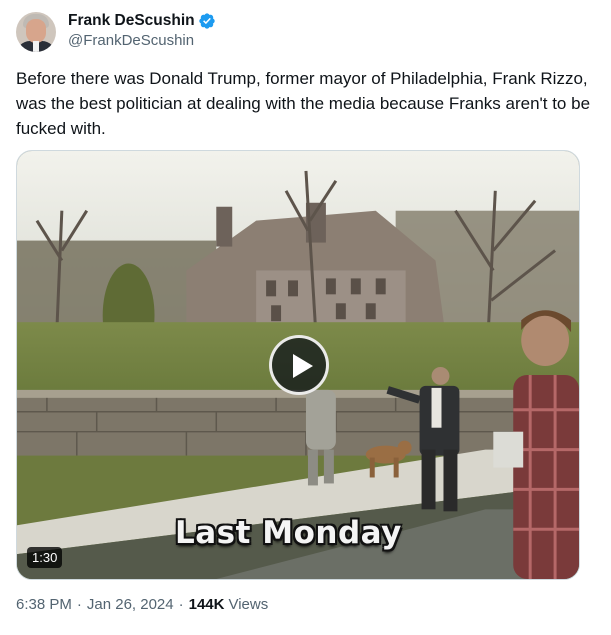  What do you see at coordinates (248, 604) in the screenshot?
I see `views-label: Views` at bounding box center [248, 604].